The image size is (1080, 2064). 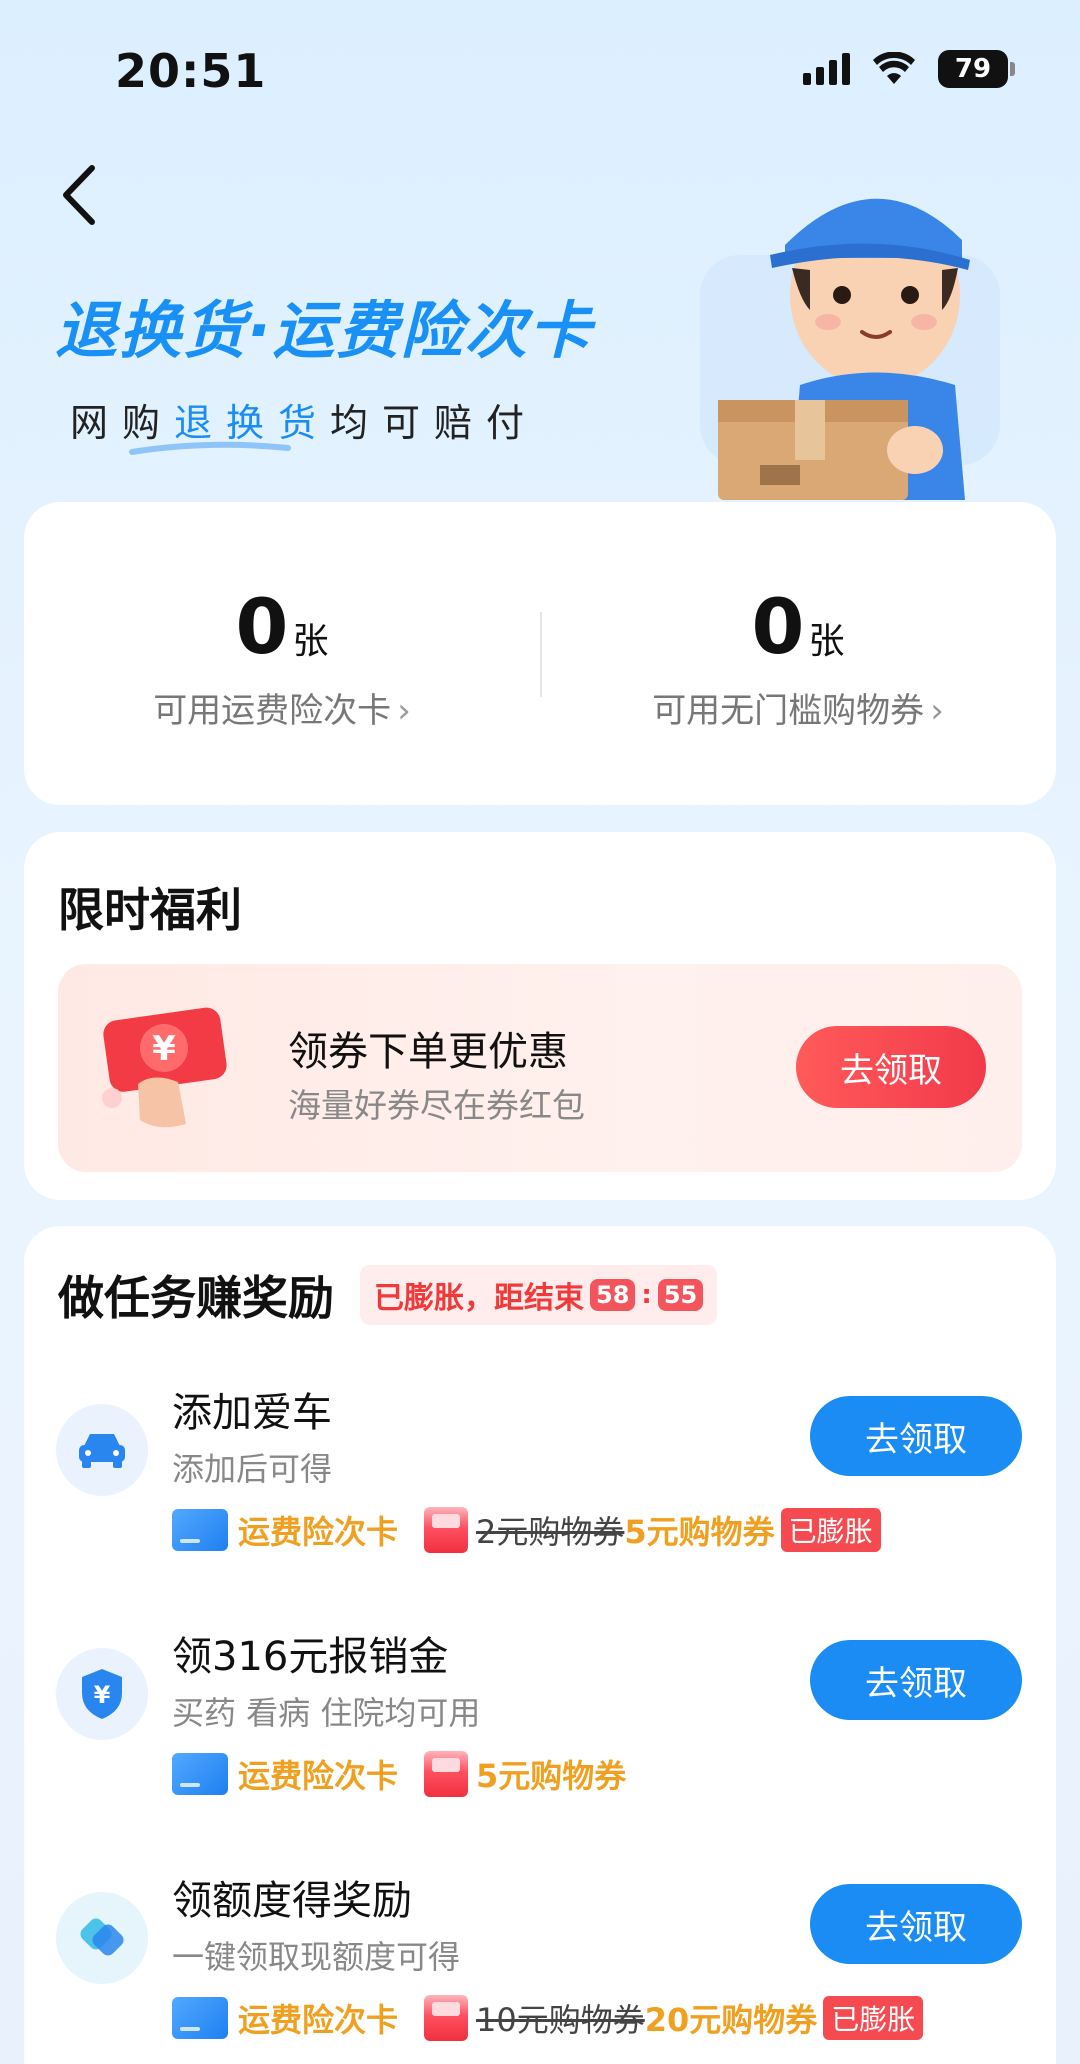 What do you see at coordinates (316, 1957) in the screenshot?
I see `task-desc: 一键领取现额度可得` at bounding box center [316, 1957].